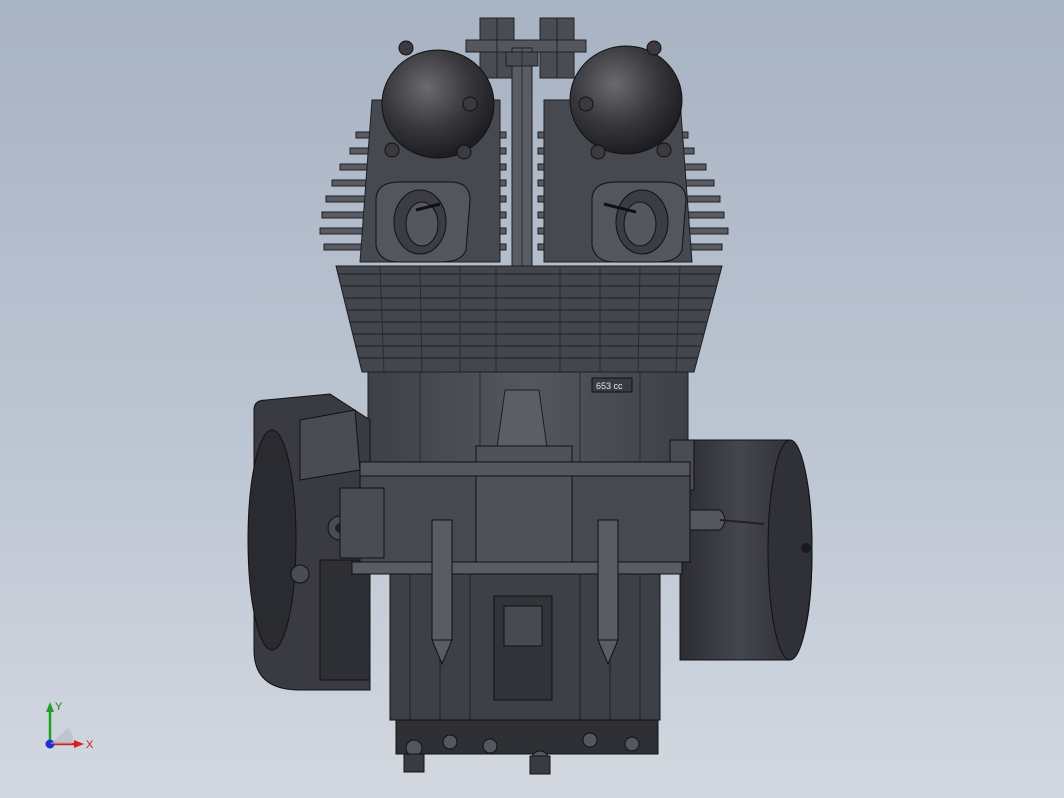  I want to click on bottom-linkage, so click(527, 747).